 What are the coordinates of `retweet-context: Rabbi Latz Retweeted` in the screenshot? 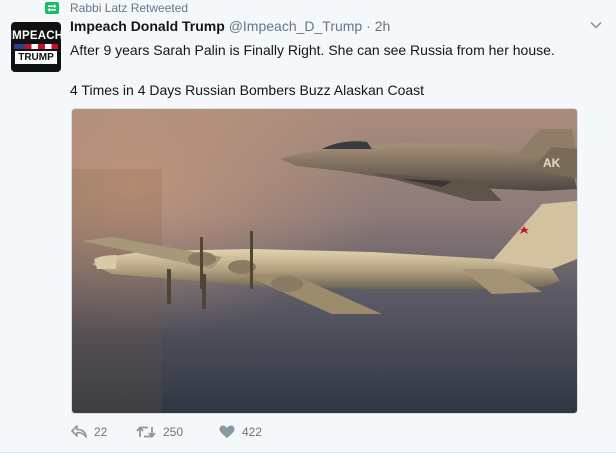 It's located at (116, 8).